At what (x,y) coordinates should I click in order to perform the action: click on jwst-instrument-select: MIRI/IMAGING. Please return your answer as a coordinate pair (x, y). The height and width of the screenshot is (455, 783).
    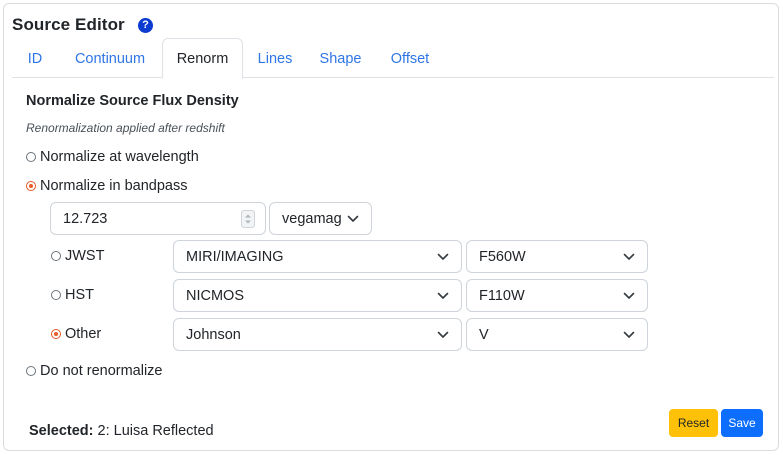
    Looking at the image, I should click on (317, 256).